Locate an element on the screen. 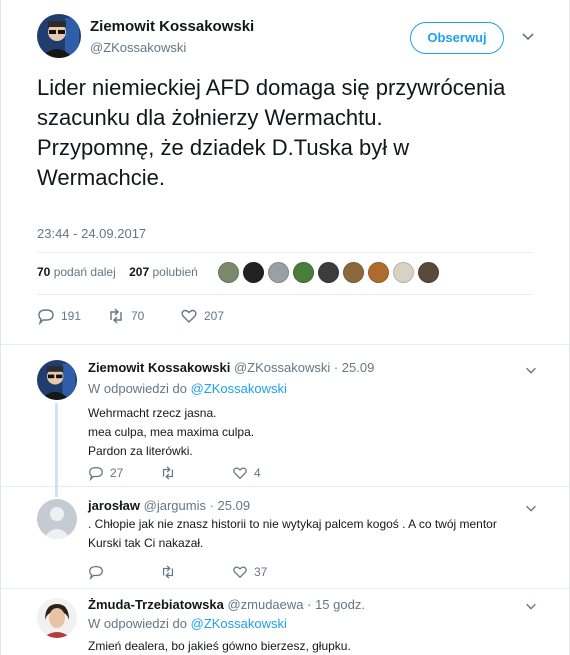 The width and height of the screenshot is (570, 655). reply-author-handle: @jargumis is located at coordinates (175, 505).